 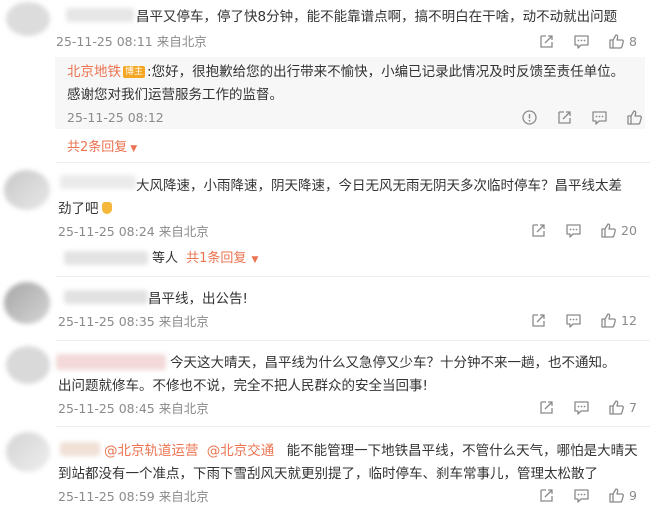 What do you see at coordinates (175, 95) in the screenshot?
I see `reply-text-line2: 感谢您对我们运营服务工作的监督。` at bounding box center [175, 95].